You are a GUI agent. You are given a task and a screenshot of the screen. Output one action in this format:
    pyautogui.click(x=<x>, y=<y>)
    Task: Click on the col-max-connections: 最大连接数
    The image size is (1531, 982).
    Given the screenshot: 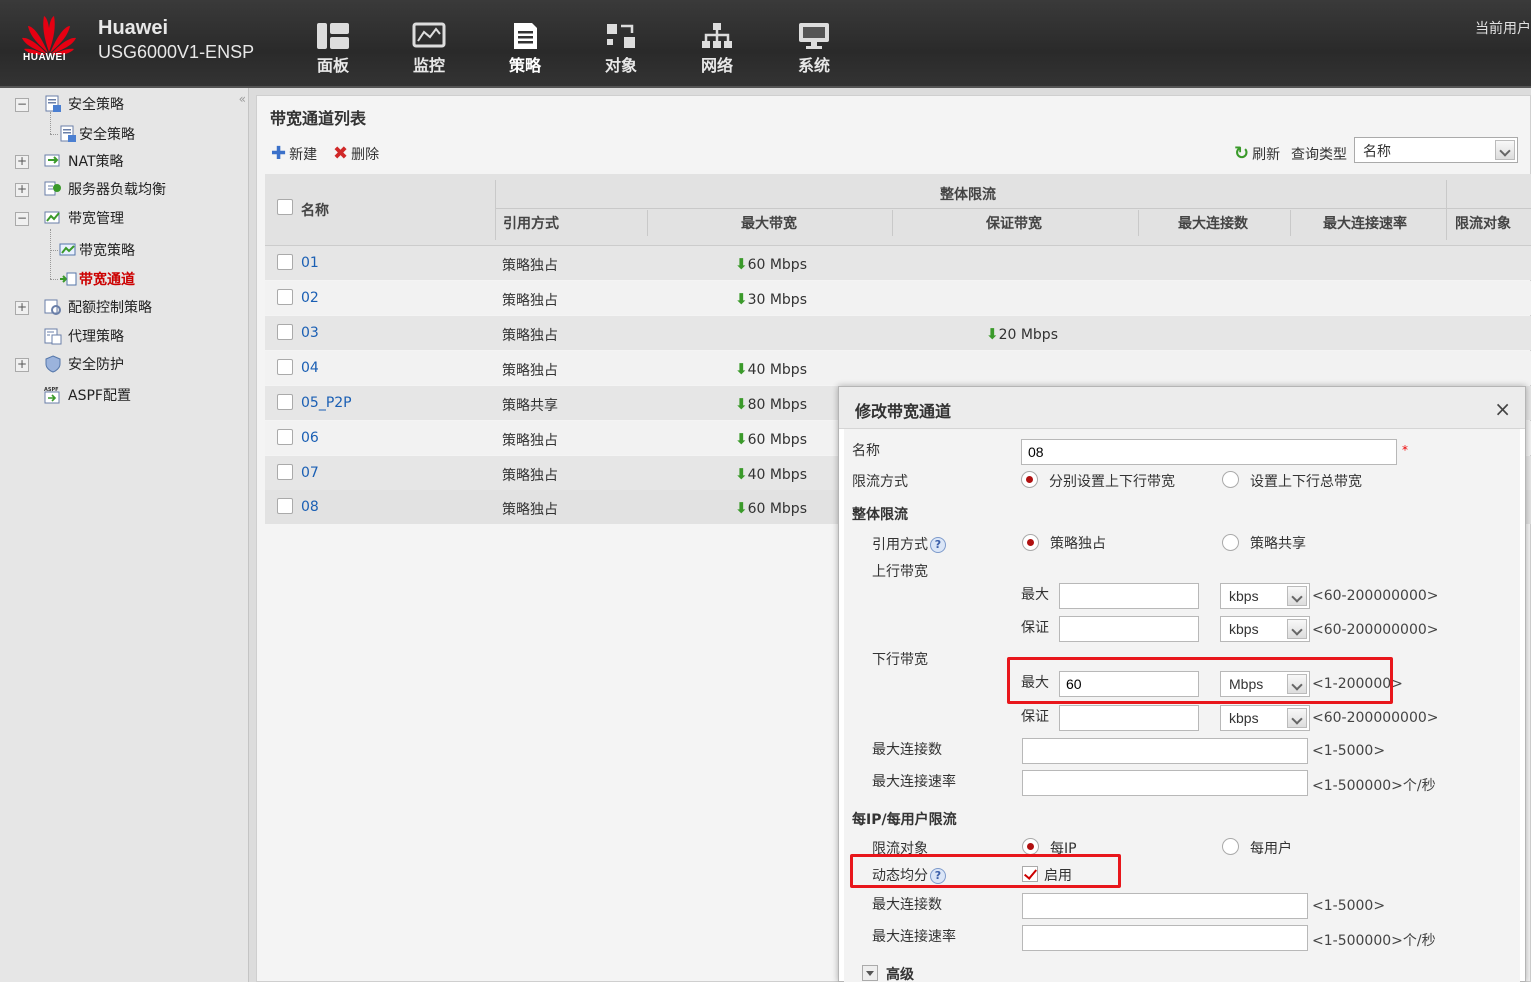 What is the action you would take?
    pyautogui.click(x=1213, y=223)
    